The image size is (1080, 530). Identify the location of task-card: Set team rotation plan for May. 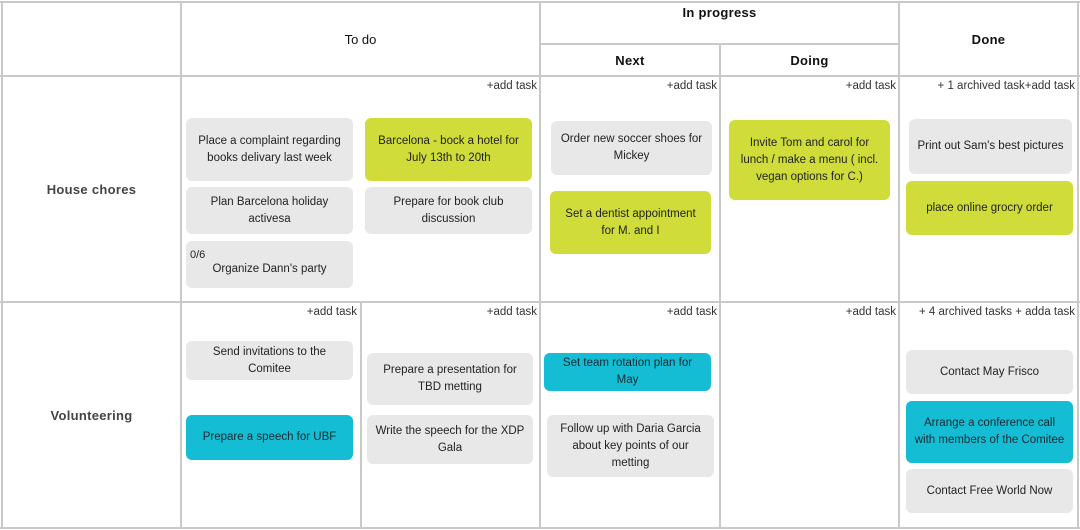
(627, 372).